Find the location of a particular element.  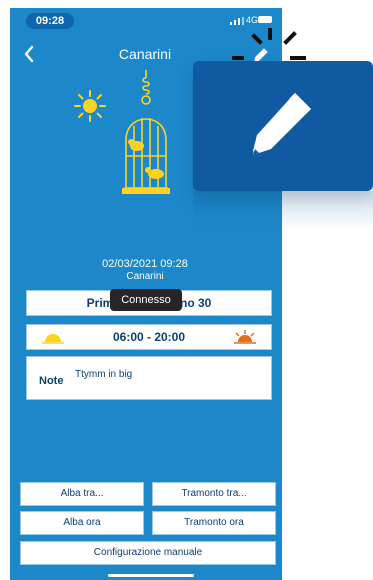

zoom-callout is located at coordinates (283, 126).